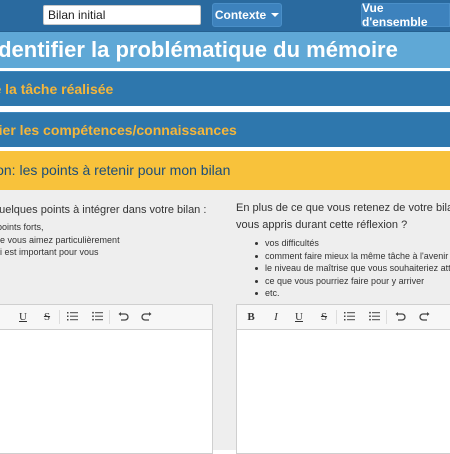  I want to click on step-task-description: re la tâche réalisée, so click(225, 88).